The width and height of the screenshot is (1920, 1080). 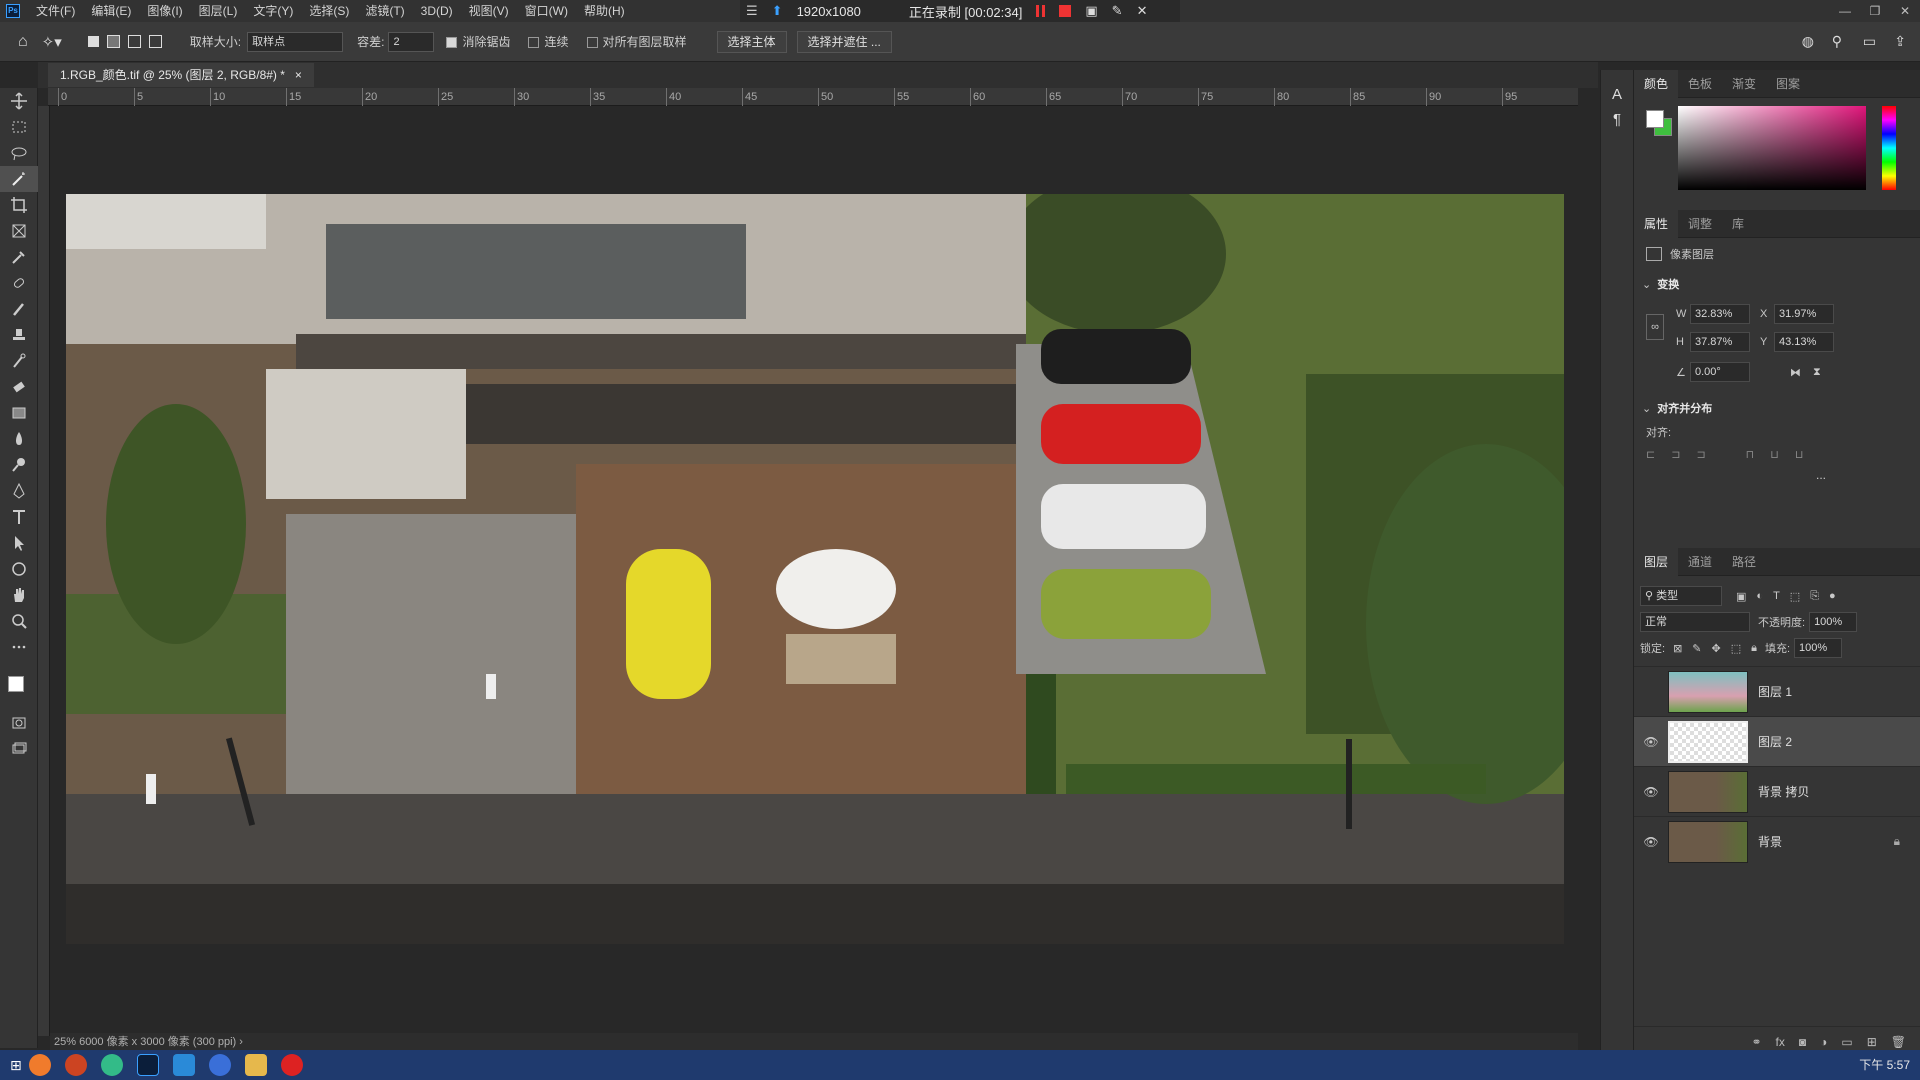 What do you see at coordinates (1681, 596) in the screenshot?
I see `layer-filter-select: ⚲ 类型` at bounding box center [1681, 596].